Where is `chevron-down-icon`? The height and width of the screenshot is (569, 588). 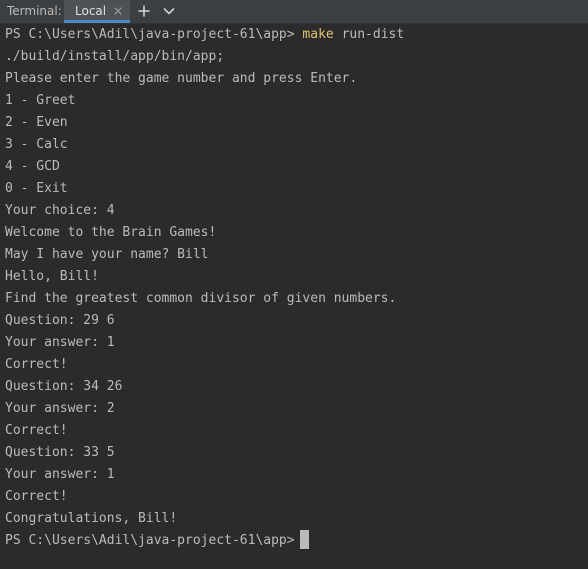 chevron-down-icon is located at coordinates (169, 11).